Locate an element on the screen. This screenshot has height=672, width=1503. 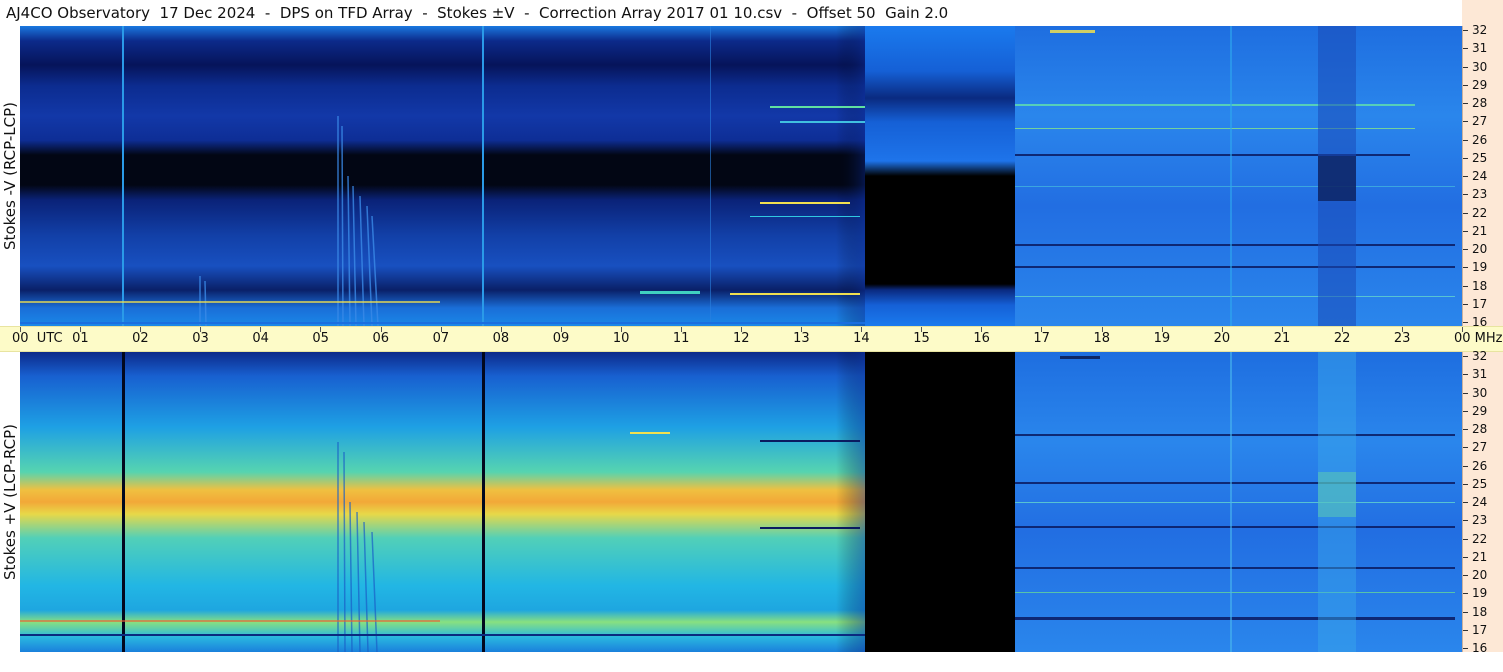
top-panel-label: Stokes -V (RCP-LCP) is located at coordinates (10, 176).